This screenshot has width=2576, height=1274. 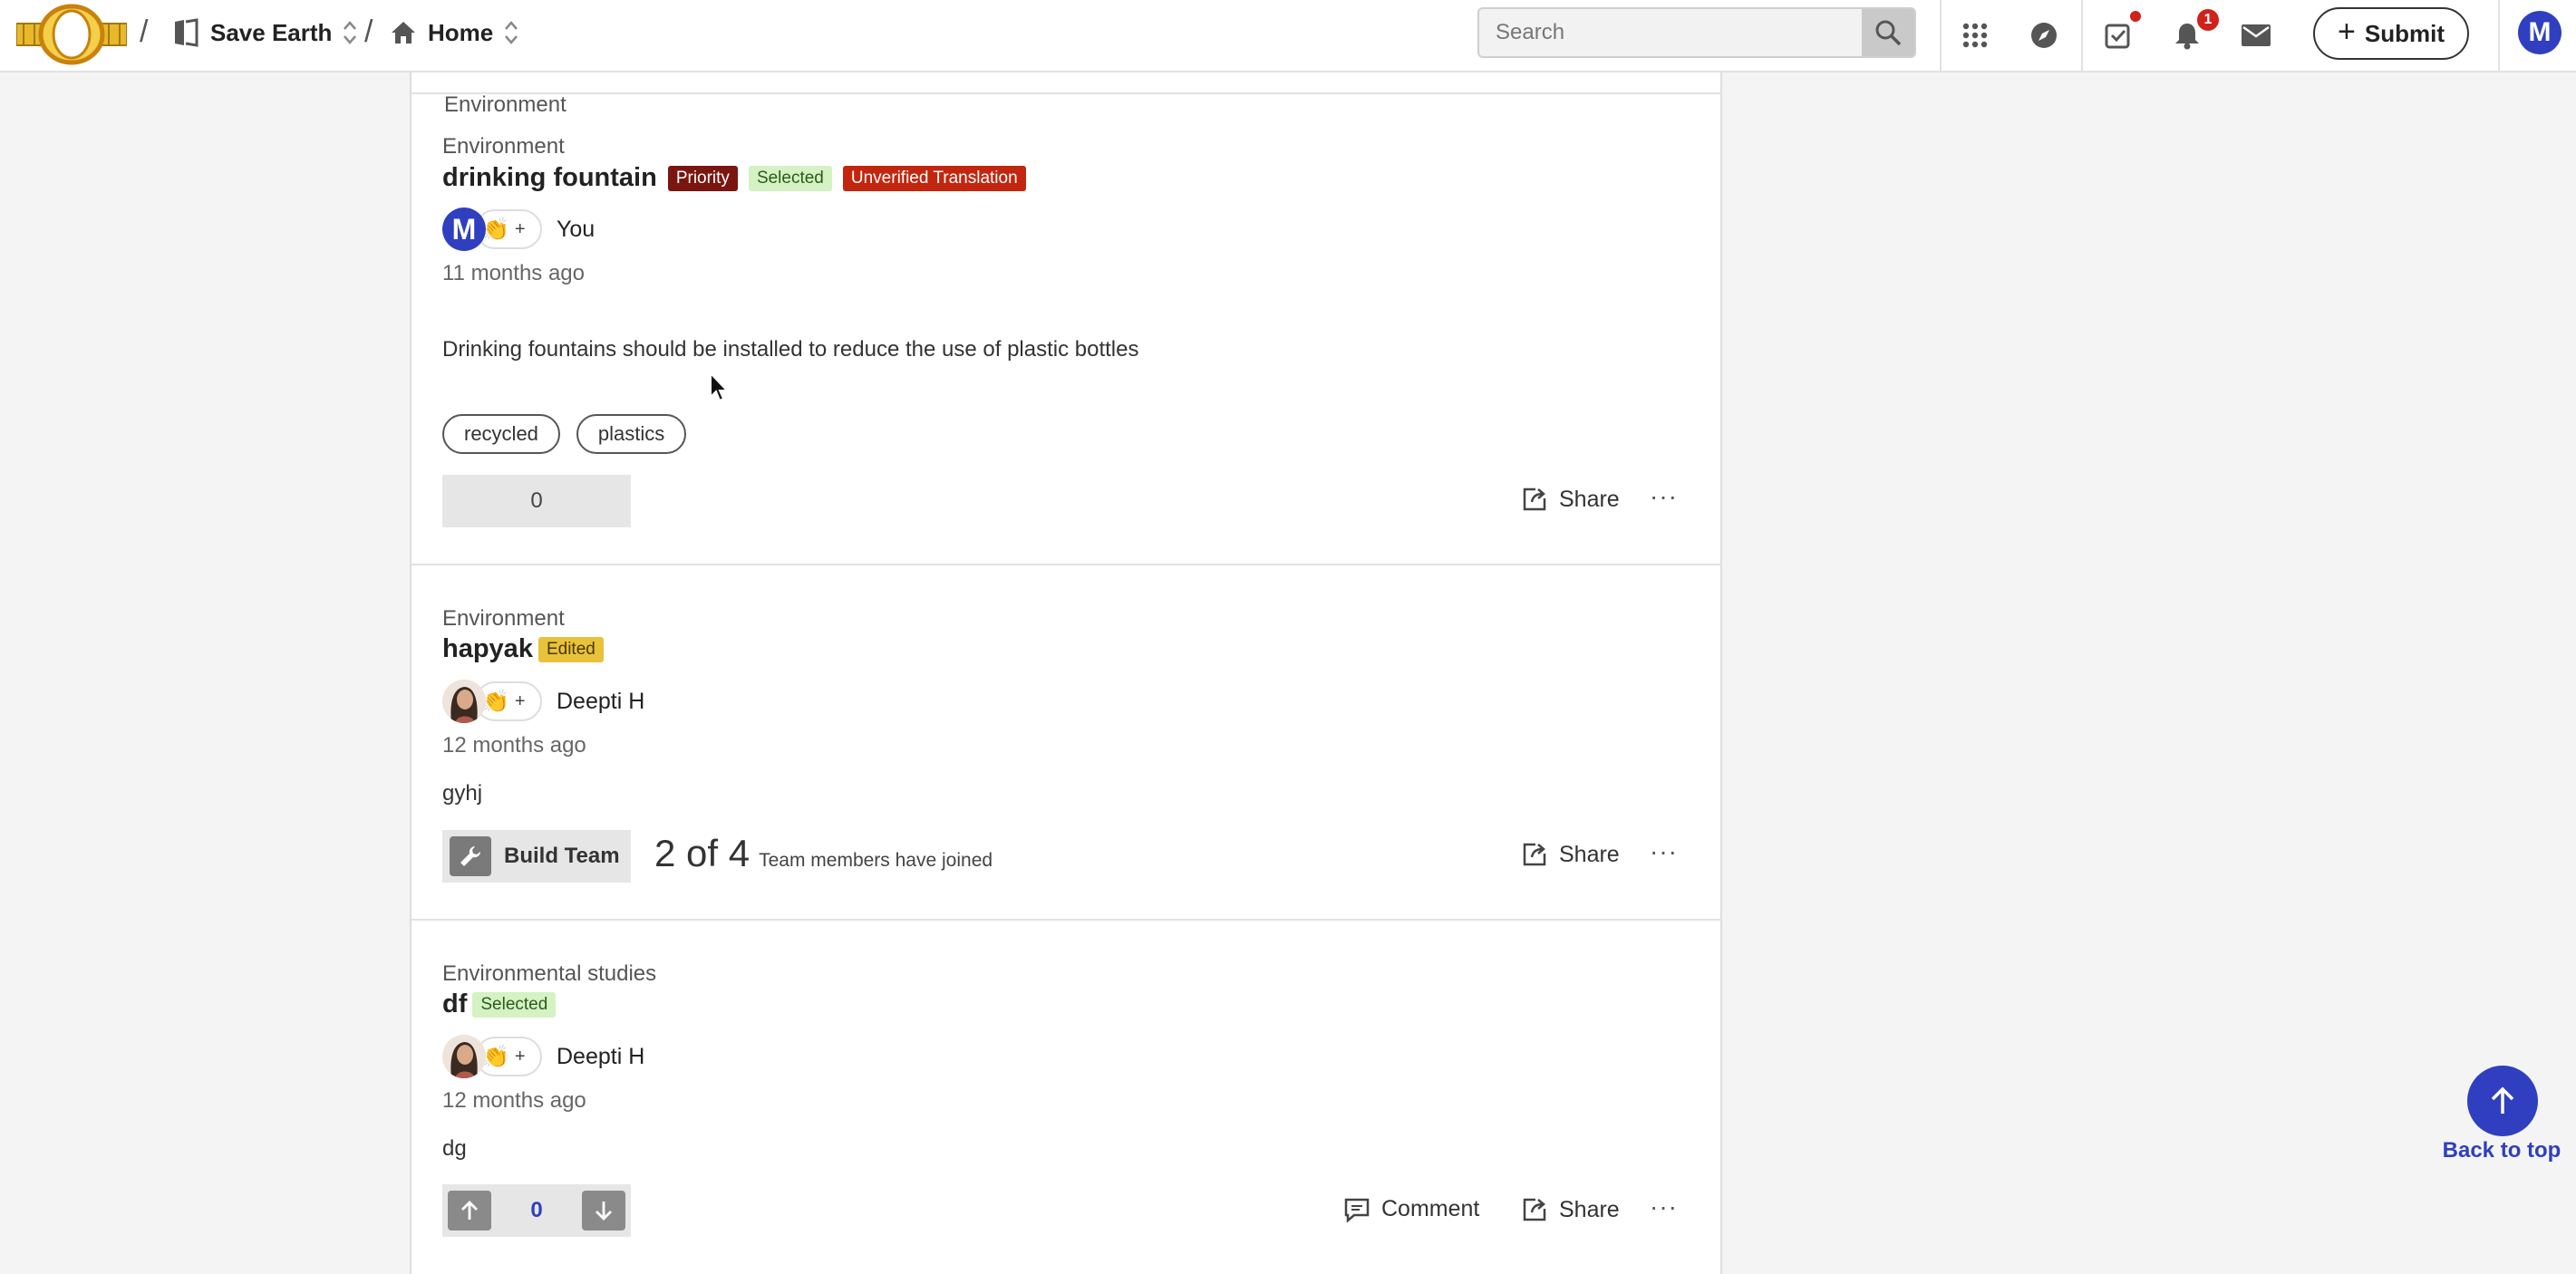 I want to click on clap-icon: 👏, so click(x=495, y=1056).